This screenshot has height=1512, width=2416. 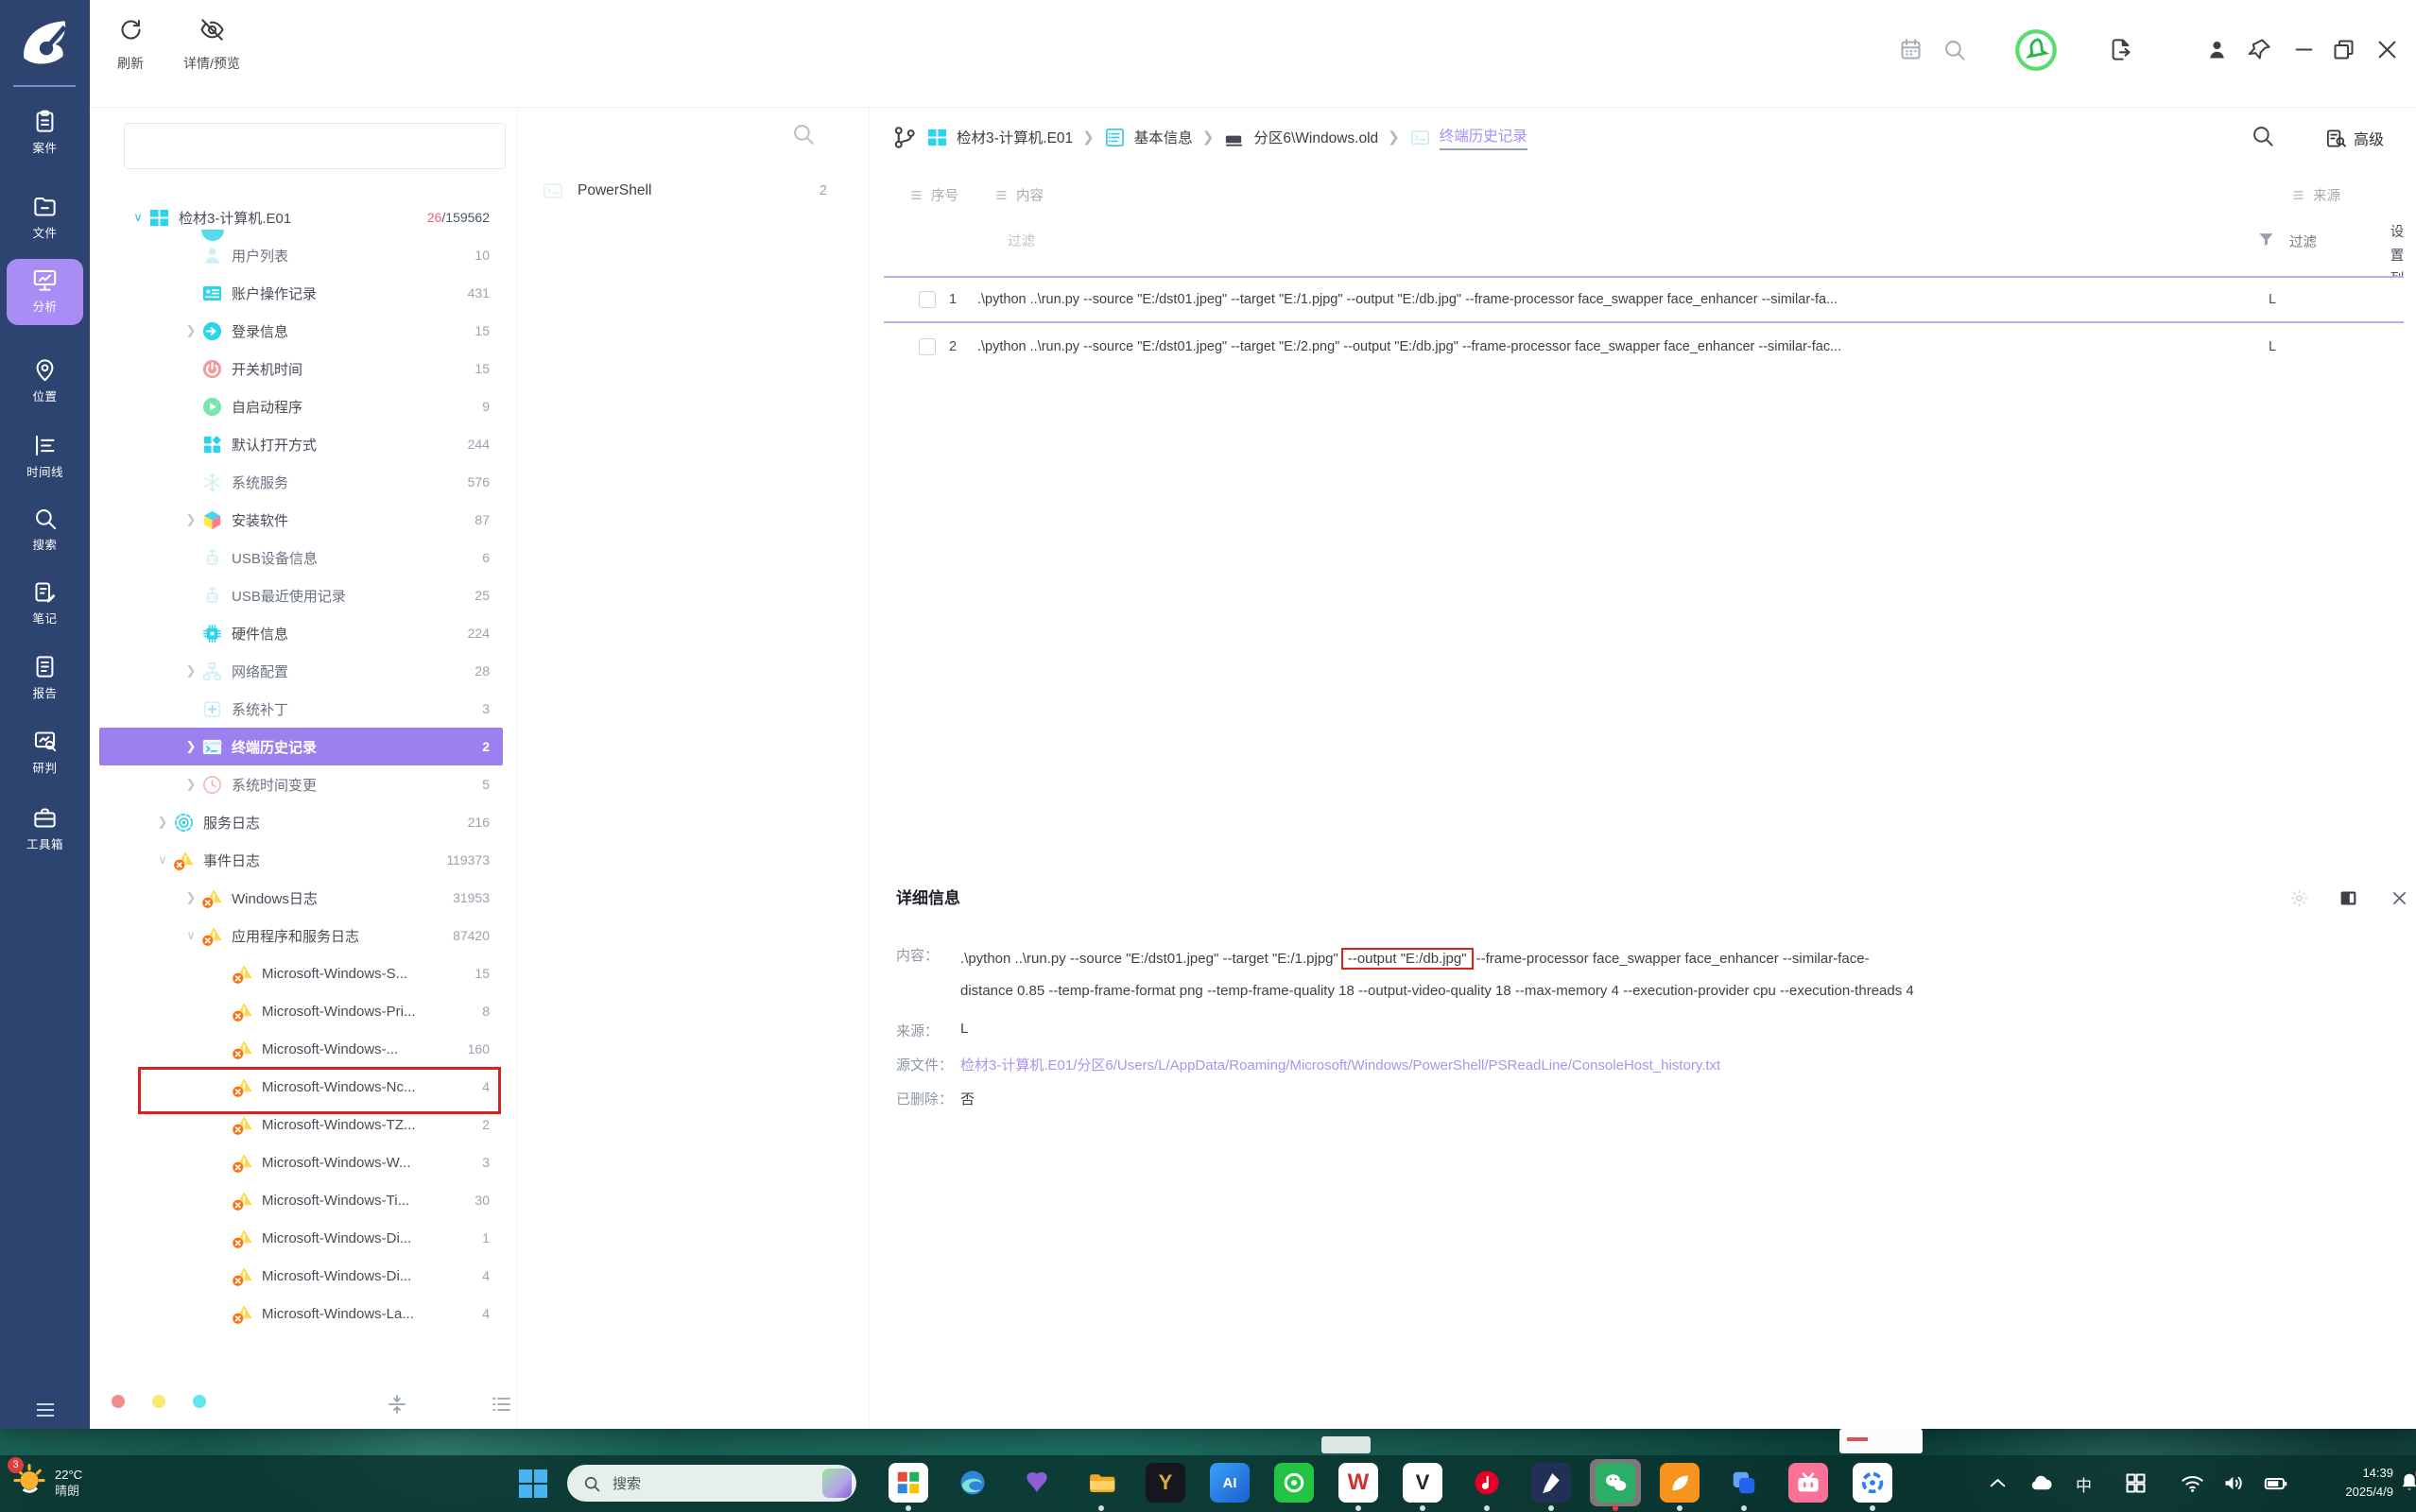 What do you see at coordinates (1744, 1483) in the screenshot?
I see `taskbar-app-link-app` at bounding box center [1744, 1483].